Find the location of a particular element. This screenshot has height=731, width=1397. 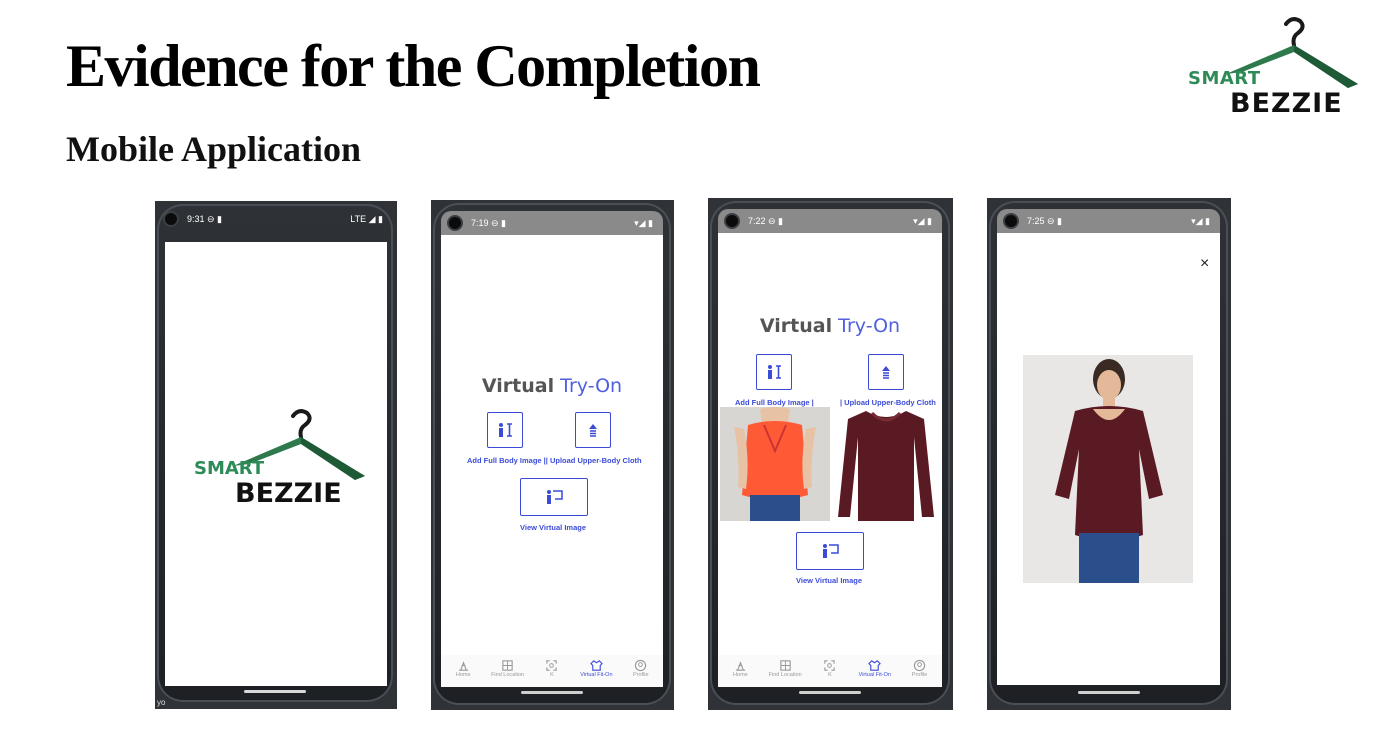

splash-logo-bezzie: BEZZIE is located at coordinates (288, 493).